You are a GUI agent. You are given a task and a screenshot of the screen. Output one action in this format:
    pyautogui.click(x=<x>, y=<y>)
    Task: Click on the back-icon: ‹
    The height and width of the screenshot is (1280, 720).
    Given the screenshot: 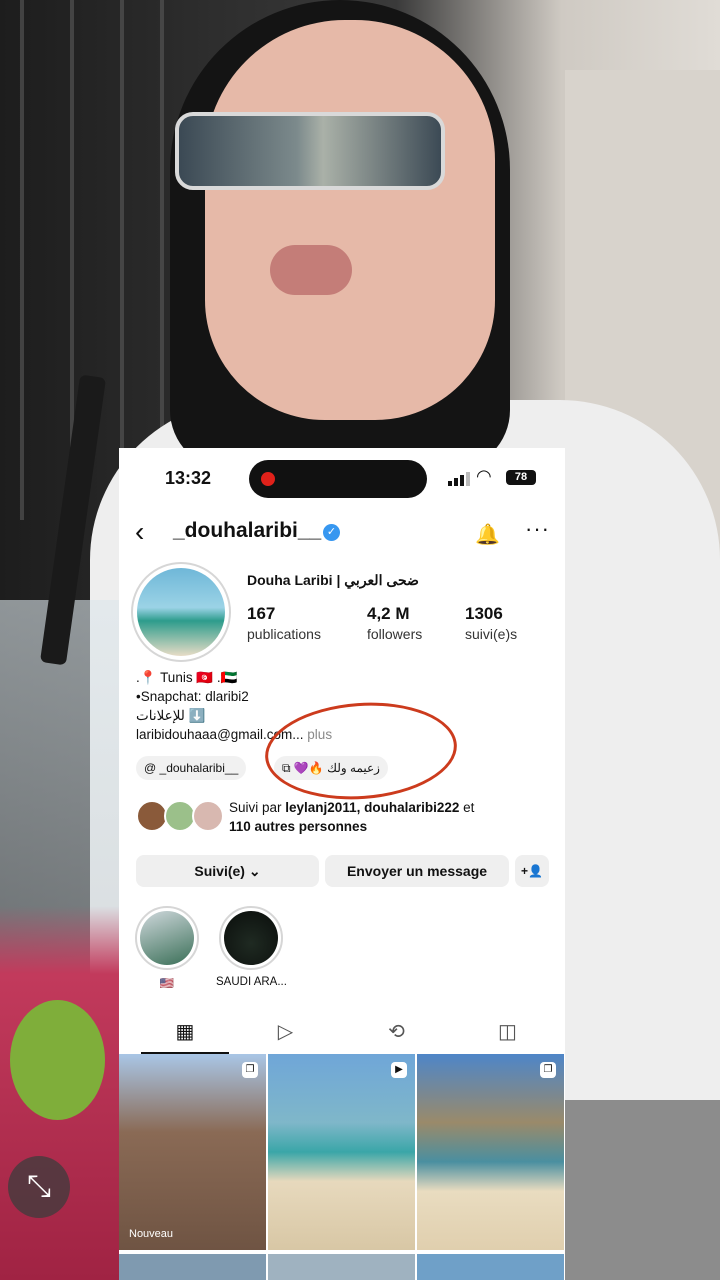 What is the action you would take?
    pyautogui.click(x=139, y=532)
    